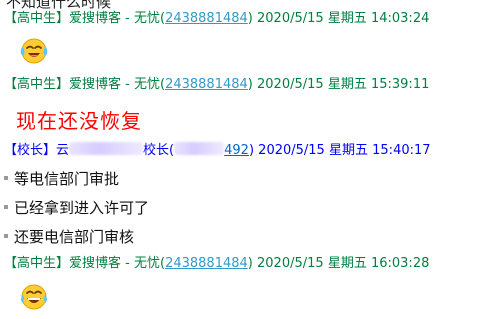  I want to click on message-line: 等电信部门审批, so click(61, 178).